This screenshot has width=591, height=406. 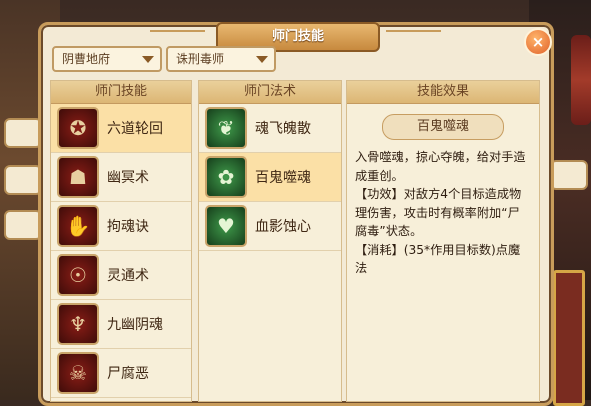 I want to click on region-dropdown: 阴曹地府, so click(x=107, y=59).